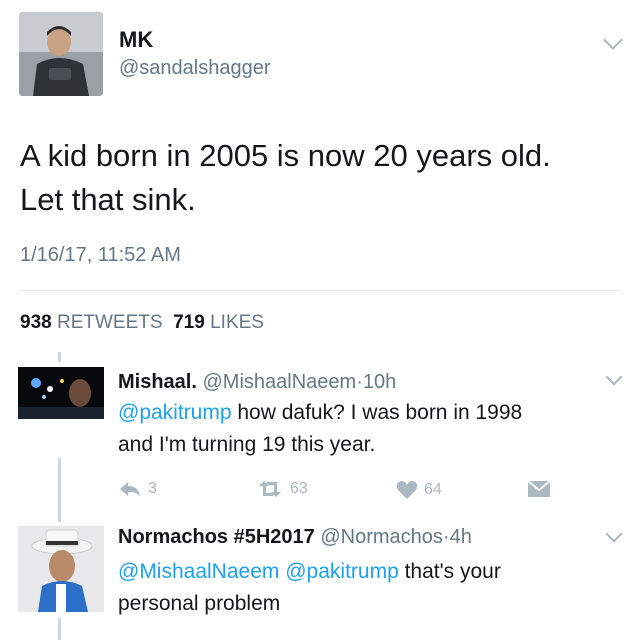 The height and width of the screenshot is (640, 640). Describe the element at coordinates (461, 537) in the screenshot. I see `reply-time: 4h` at that location.